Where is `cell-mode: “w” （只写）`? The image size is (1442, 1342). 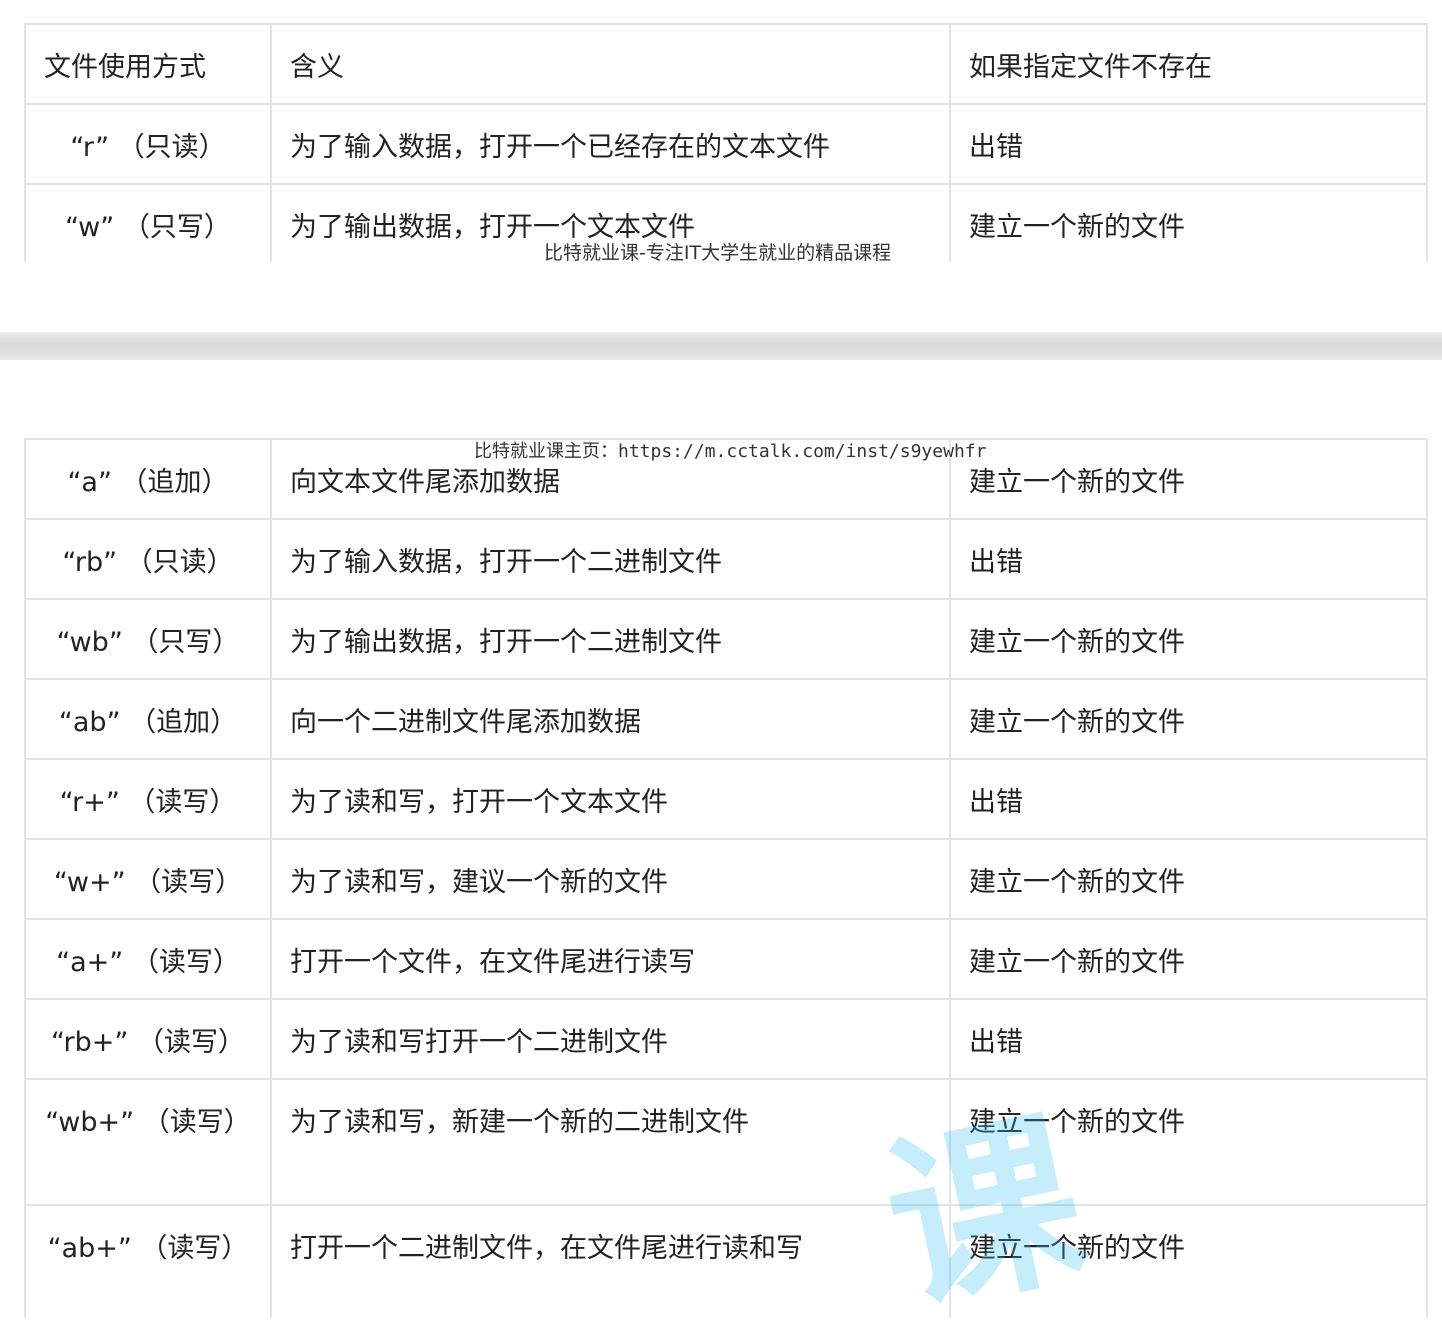
cell-mode: “w” （只写） is located at coordinates (148, 222).